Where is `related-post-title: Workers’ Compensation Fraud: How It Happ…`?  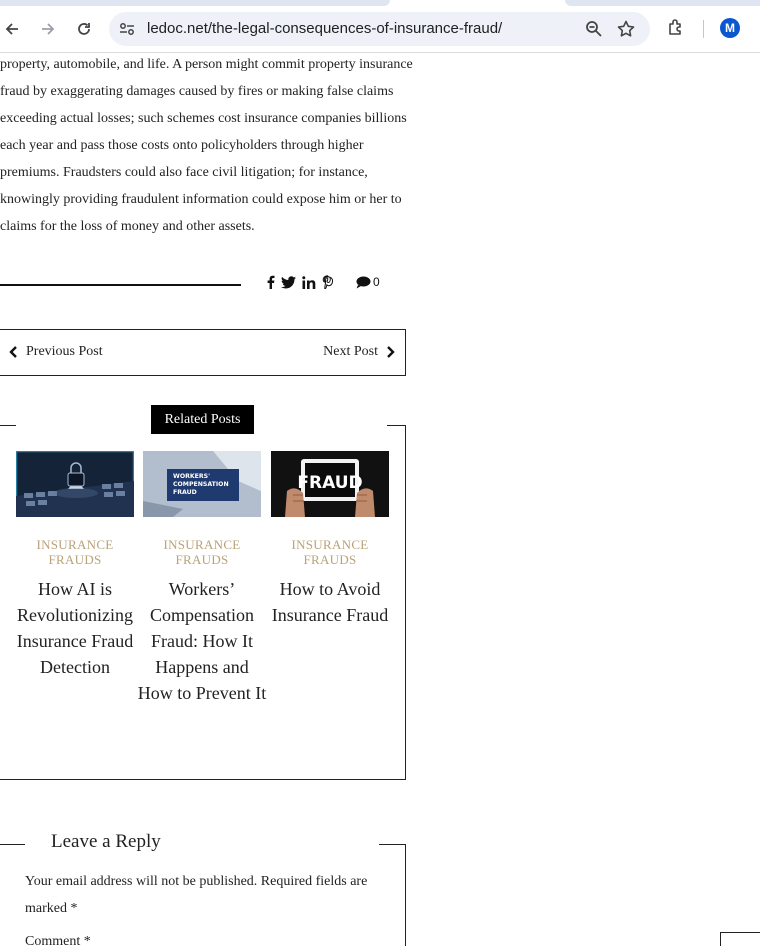
related-post-title: Workers’ Compensation Fraud: How It Happ… is located at coordinates (202, 641).